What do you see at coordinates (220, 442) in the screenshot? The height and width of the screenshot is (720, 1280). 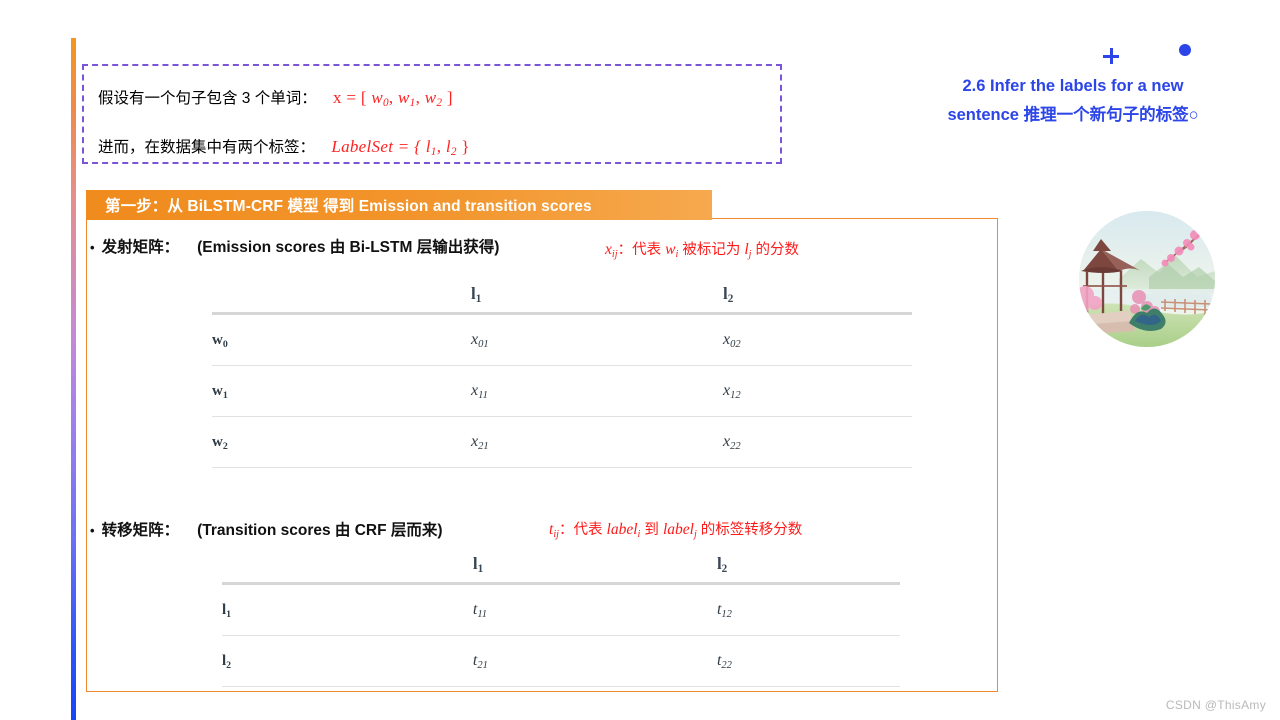 I see `emission-row-label-w2: w2` at bounding box center [220, 442].